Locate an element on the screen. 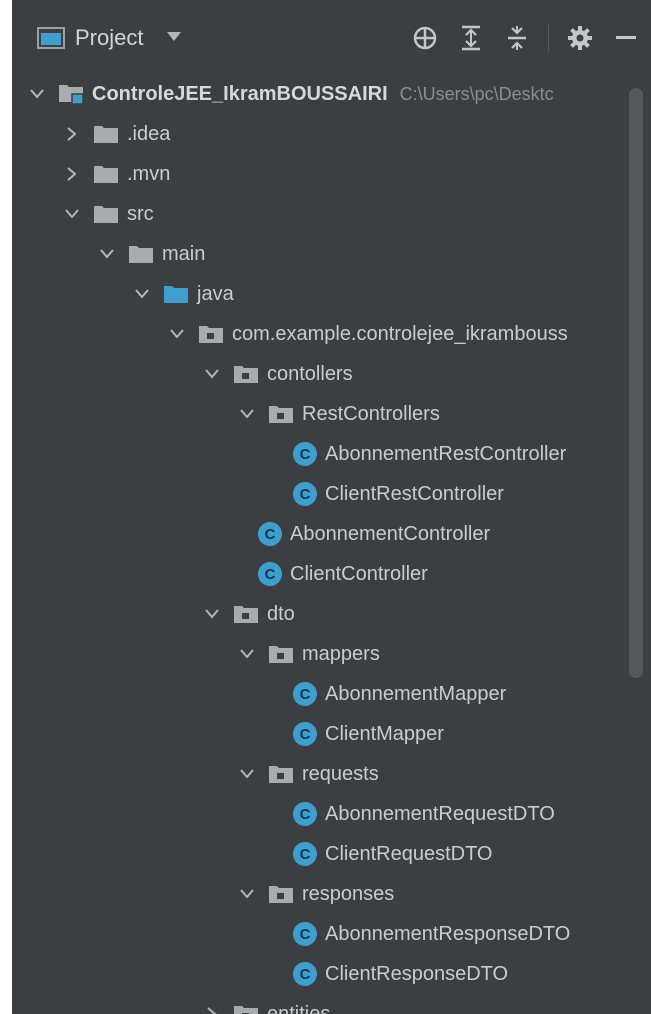  tree-item-label: ClientRestController is located at coordinates (414, 493).